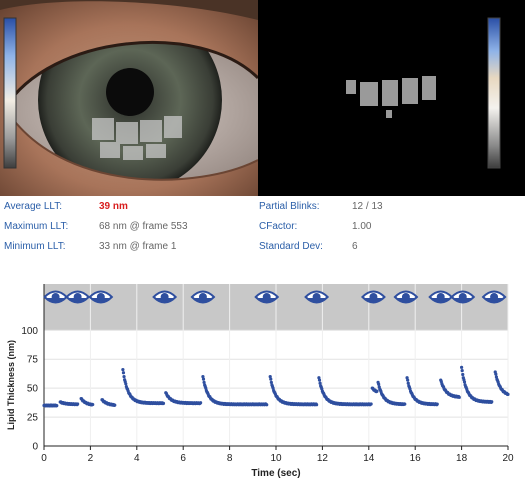  Describe the element at coordinates (143, 226) in the screenshot. I see `maximum-llt-value: 68 nm @ frame 553` at that location.